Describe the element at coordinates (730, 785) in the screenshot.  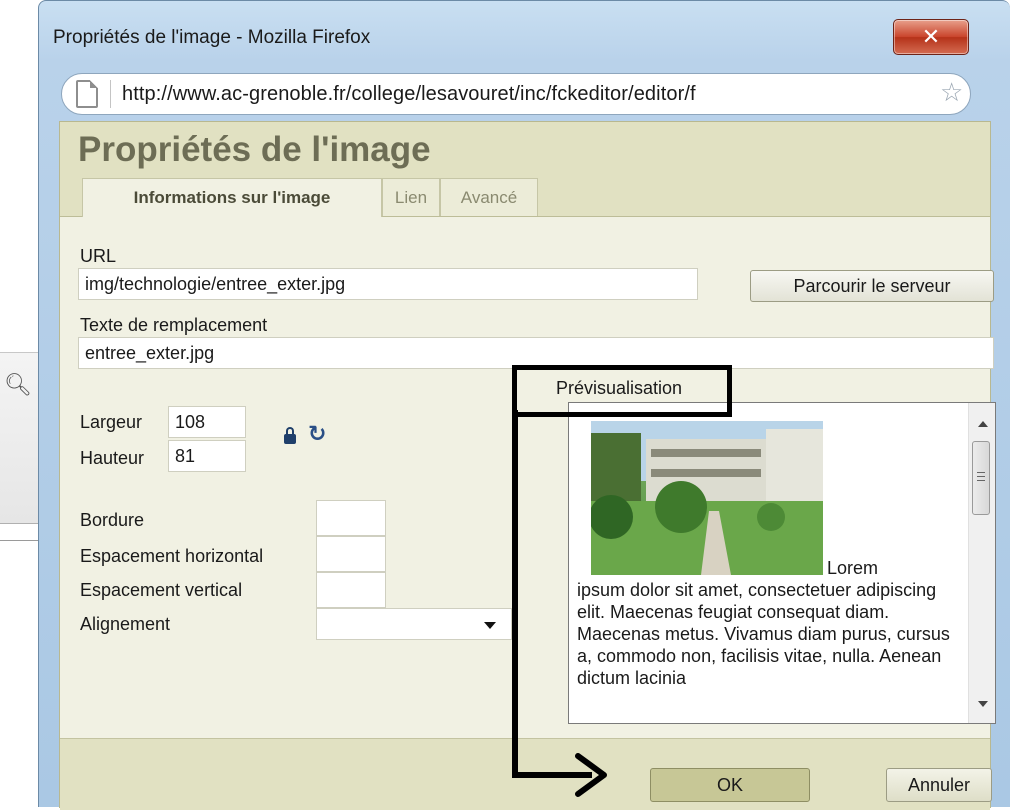
I see `ok-button: OK` at that location.